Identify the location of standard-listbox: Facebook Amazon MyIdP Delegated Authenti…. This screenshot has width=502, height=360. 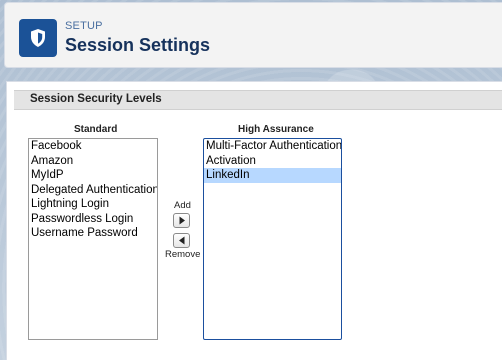
(93, 239).